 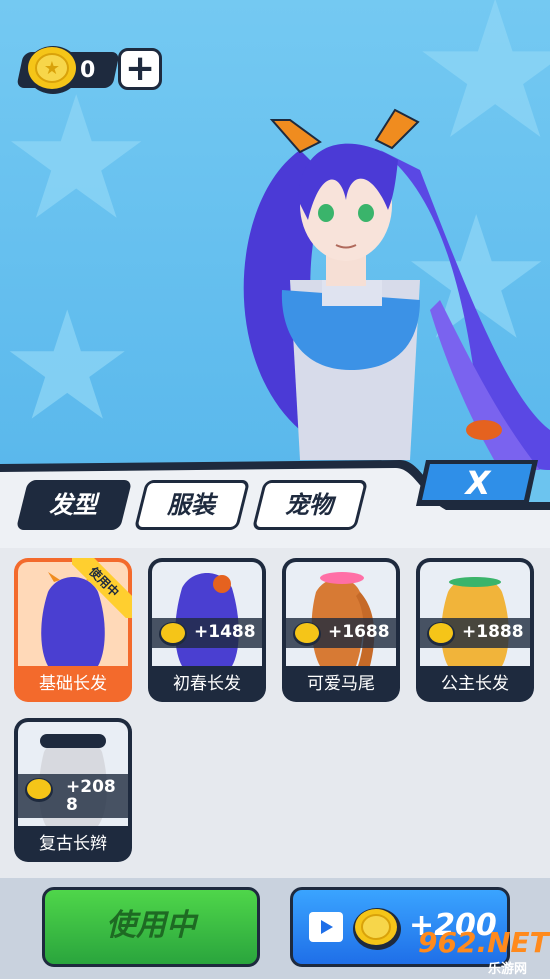 I want to click on tab-pet-label: 宠物, so click(x=309, y=505).